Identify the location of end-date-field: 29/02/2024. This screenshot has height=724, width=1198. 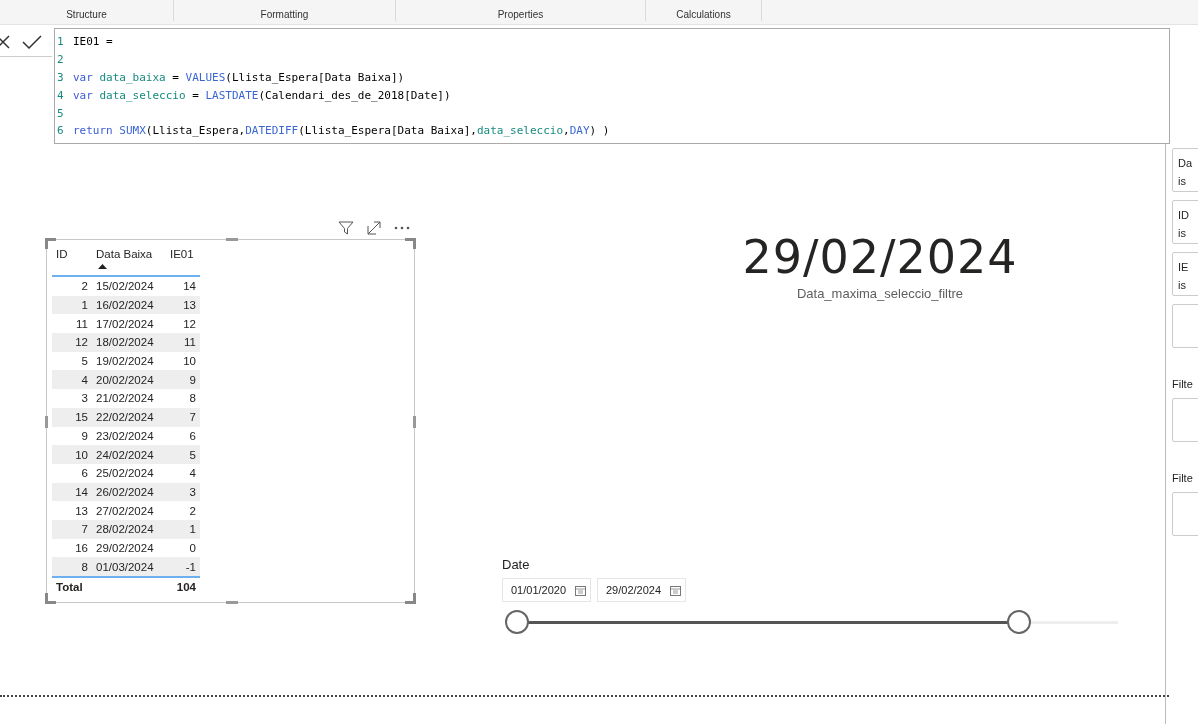
(641, 590).